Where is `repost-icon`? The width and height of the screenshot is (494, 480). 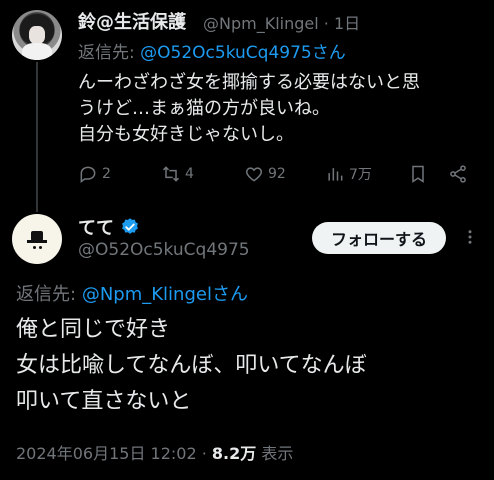 repost-icon is located at coordinates (171, 174).